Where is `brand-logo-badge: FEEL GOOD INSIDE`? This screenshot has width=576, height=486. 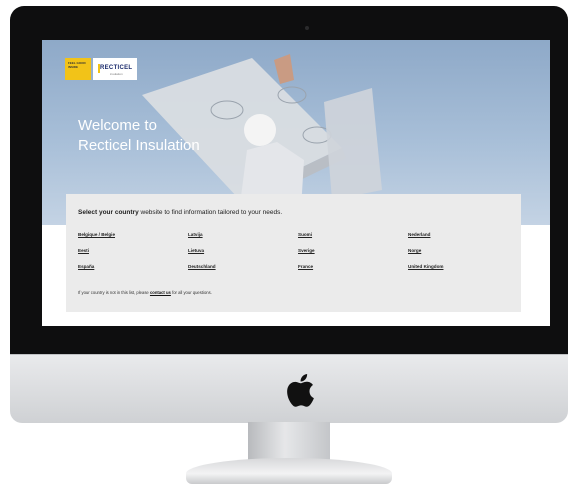
brand-logo-badge: FEEL GOOD INSIDE is located at coordinates (78, 69).